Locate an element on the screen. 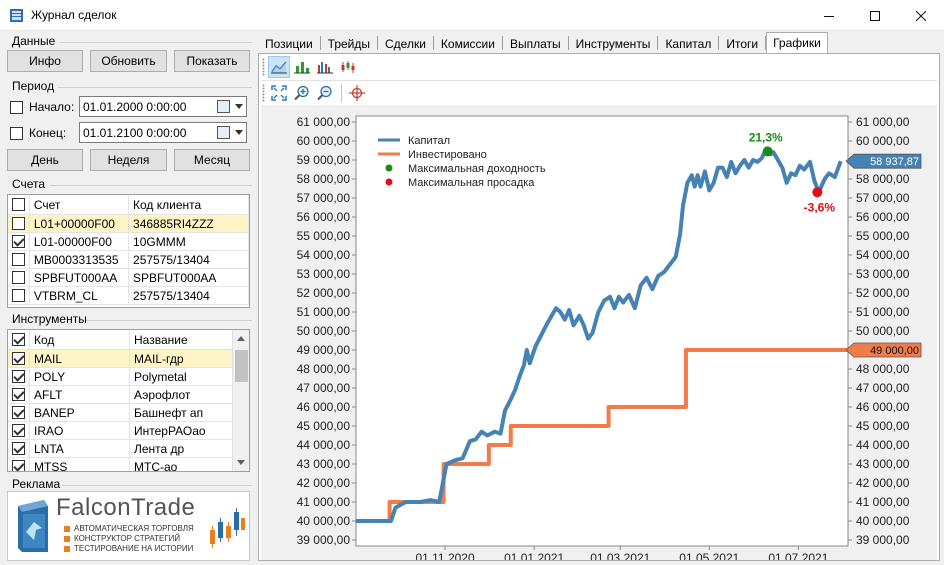  column-header-account: Счет is located at coordinates (80, 204).